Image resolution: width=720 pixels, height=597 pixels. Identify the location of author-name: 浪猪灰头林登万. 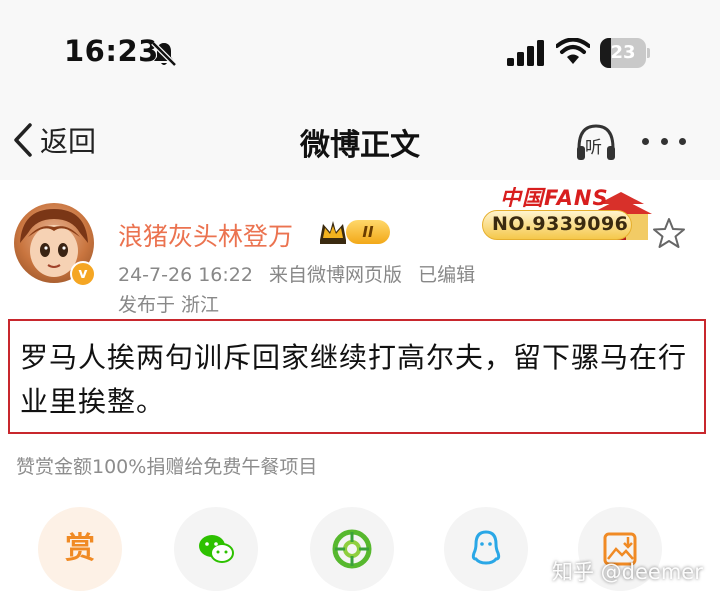
(205, 235).